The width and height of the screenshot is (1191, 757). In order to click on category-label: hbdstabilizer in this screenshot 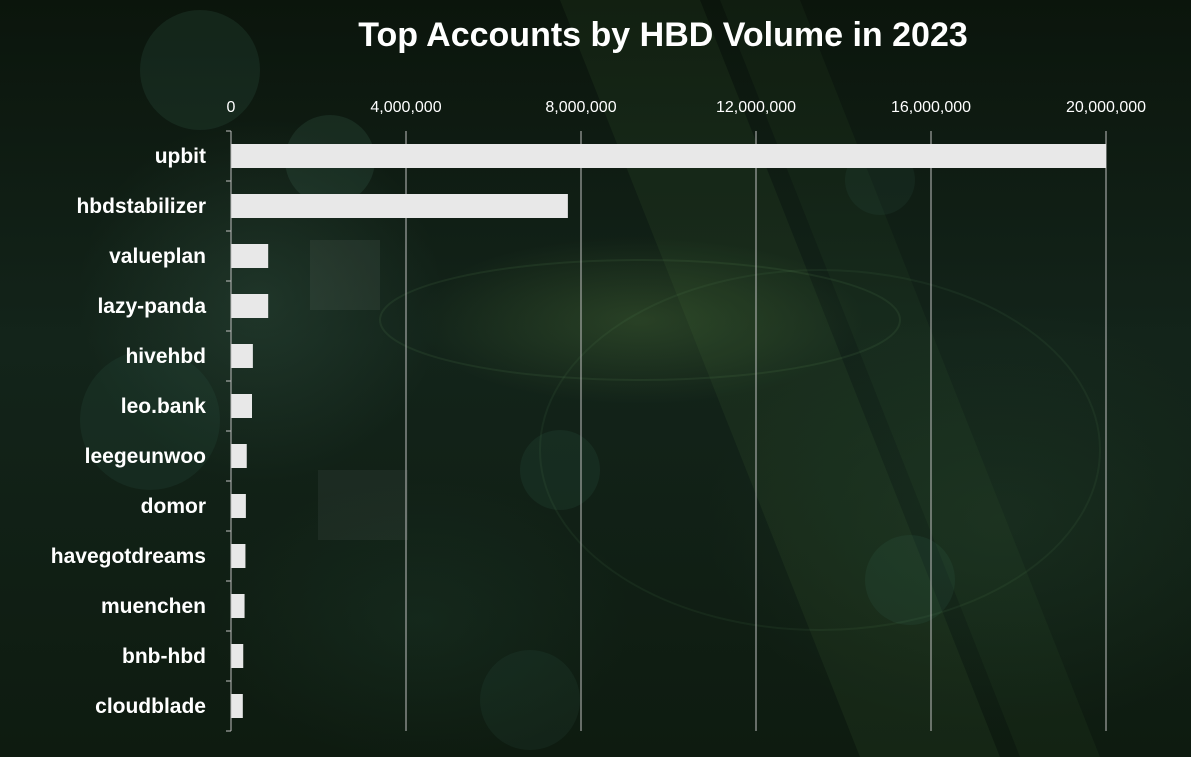, I will do `click(141, 206)`.